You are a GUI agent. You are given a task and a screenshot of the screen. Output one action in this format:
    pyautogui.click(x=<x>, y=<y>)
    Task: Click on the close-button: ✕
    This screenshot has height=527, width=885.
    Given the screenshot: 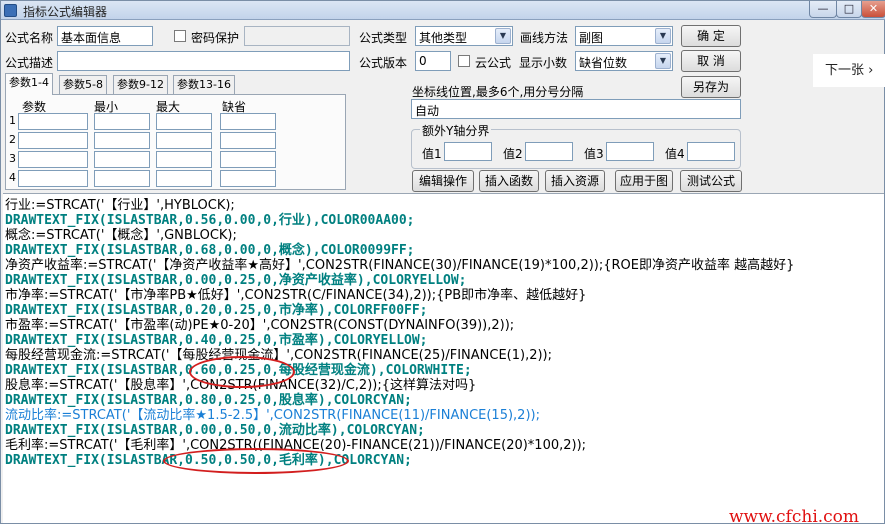 What is the action you would take?
    pyautogui.click(x=873, y=9)
    